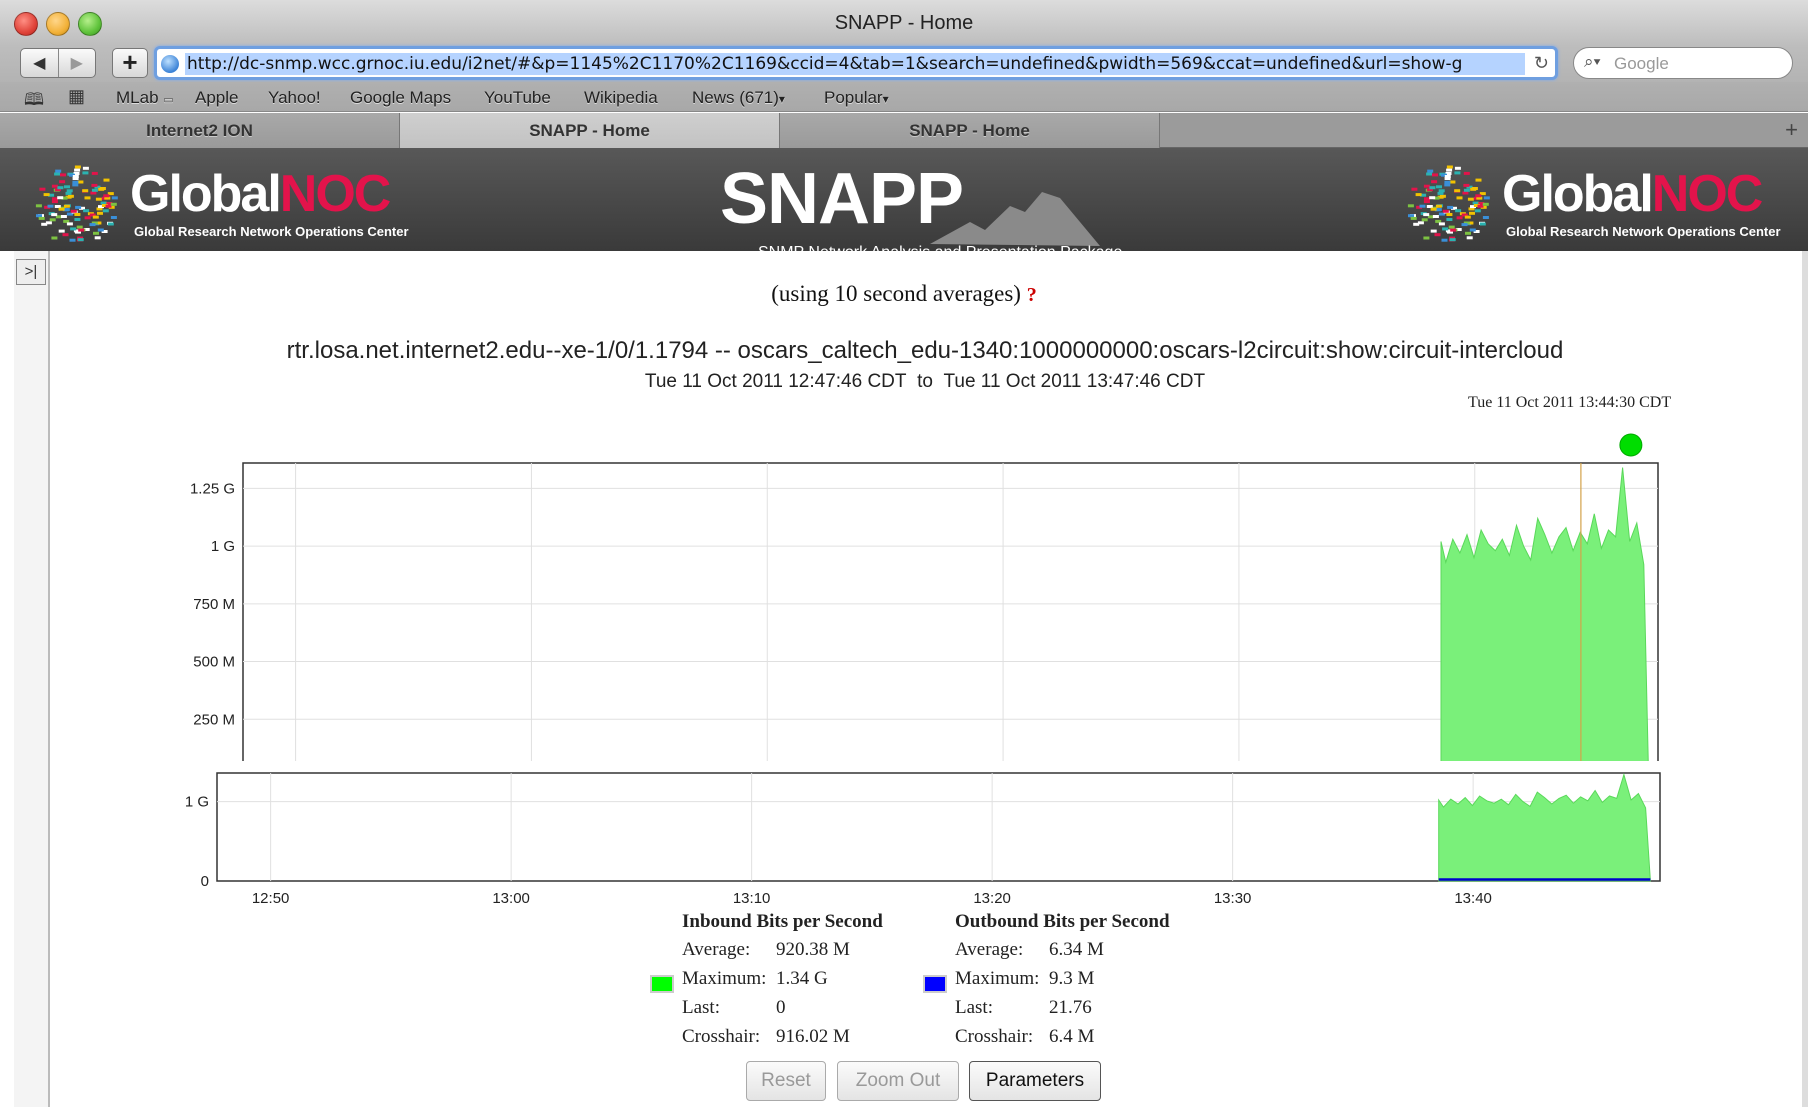 This screenshot has width=1808, height=1107. What do you see at coordinates (1592, 61) in the screenshot?
I see `search-icon: ⌕▾` at bounding box center [1592, 61].